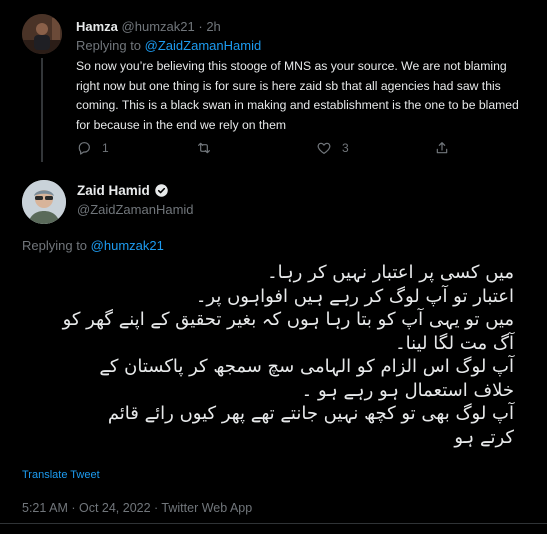 The width and height of the screenshot is (547, 534). What do you see at coordinates (109, 45) in the screenshot?
I see `replying-to-label: Replying to` at bounding box center [109, 45].